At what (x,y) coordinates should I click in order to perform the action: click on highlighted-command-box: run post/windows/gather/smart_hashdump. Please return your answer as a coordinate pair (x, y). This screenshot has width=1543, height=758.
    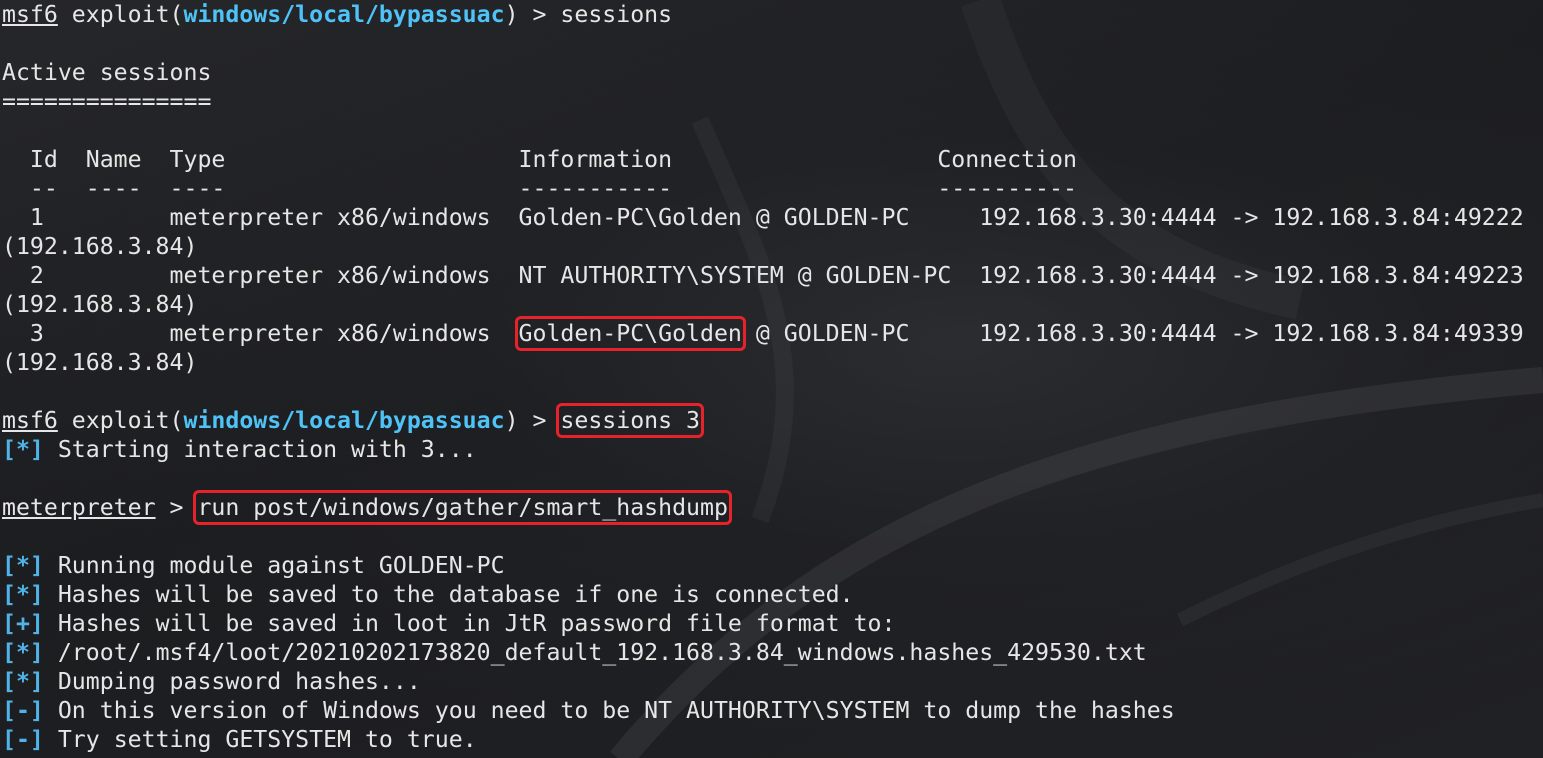
    Looking at the image, I should click on (462, 507).